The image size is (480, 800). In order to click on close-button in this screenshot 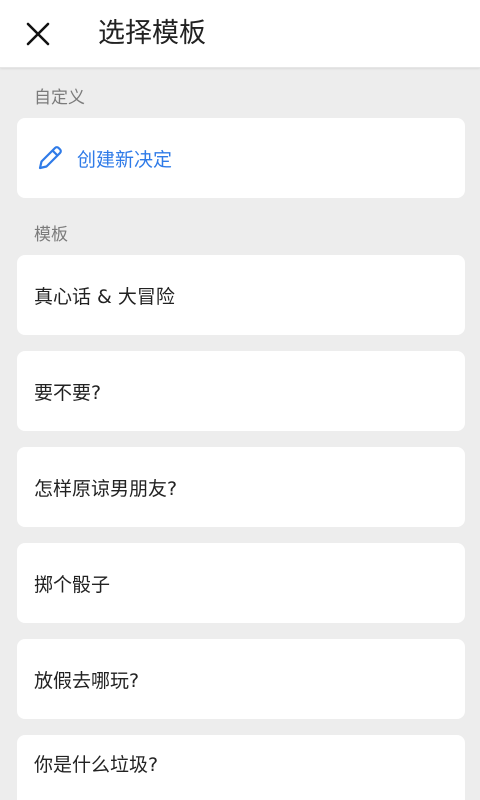, I will do `click(38, 34)`.